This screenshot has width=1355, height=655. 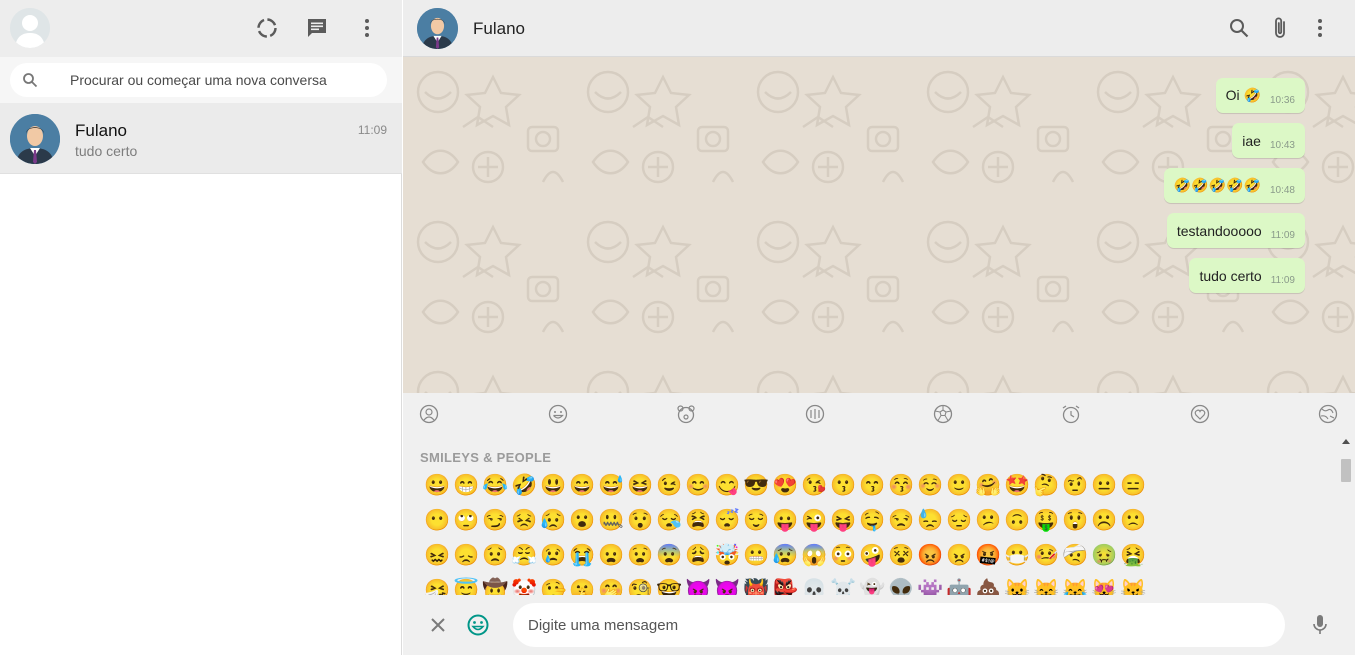 I want to click on message-bubble: testandooooo 11:09, so click(x=1235, y=230).